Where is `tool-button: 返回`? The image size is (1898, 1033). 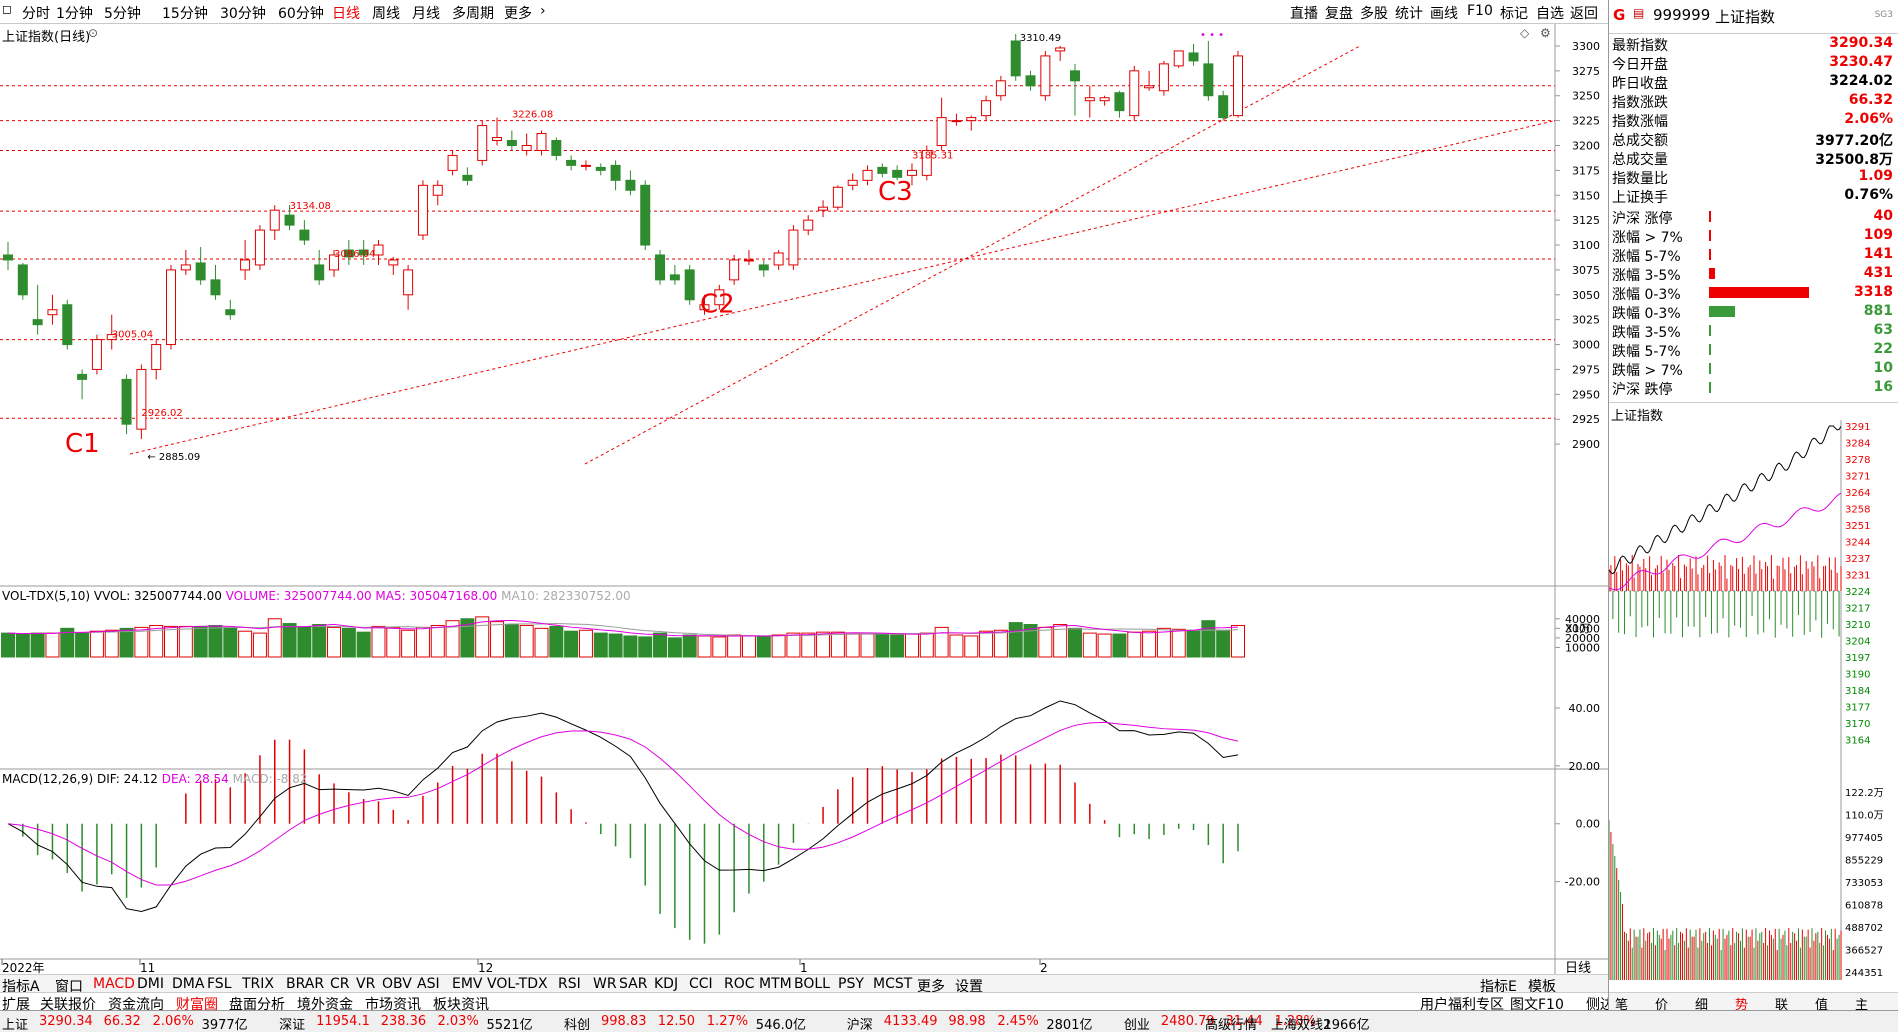
tool-button: 返回 is located at coordinates (1584, 13).